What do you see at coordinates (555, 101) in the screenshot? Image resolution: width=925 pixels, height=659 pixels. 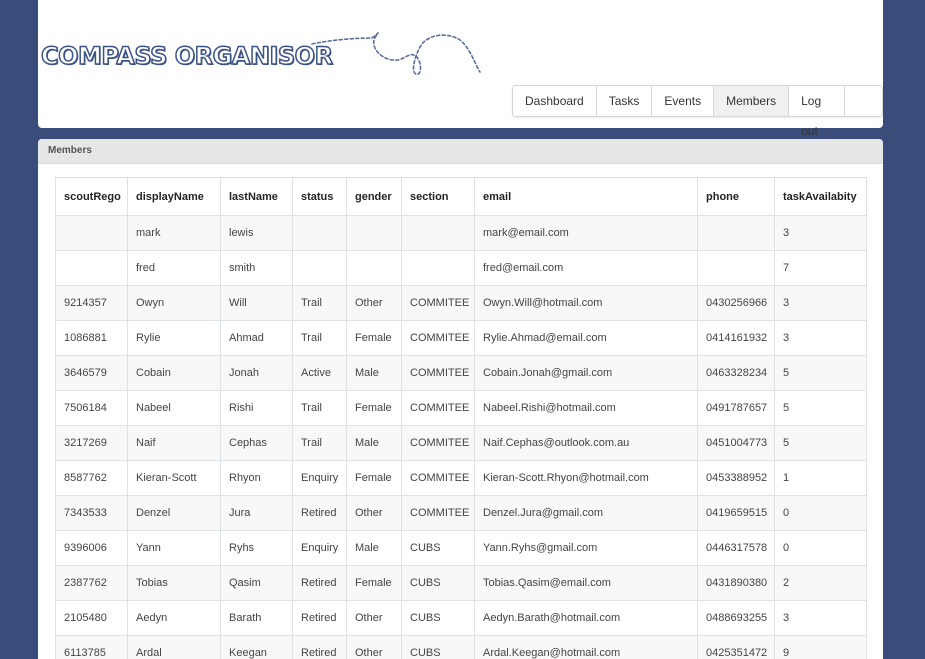 I see `nav-dashboard: Dashboard` at bounding box center [555, 101].